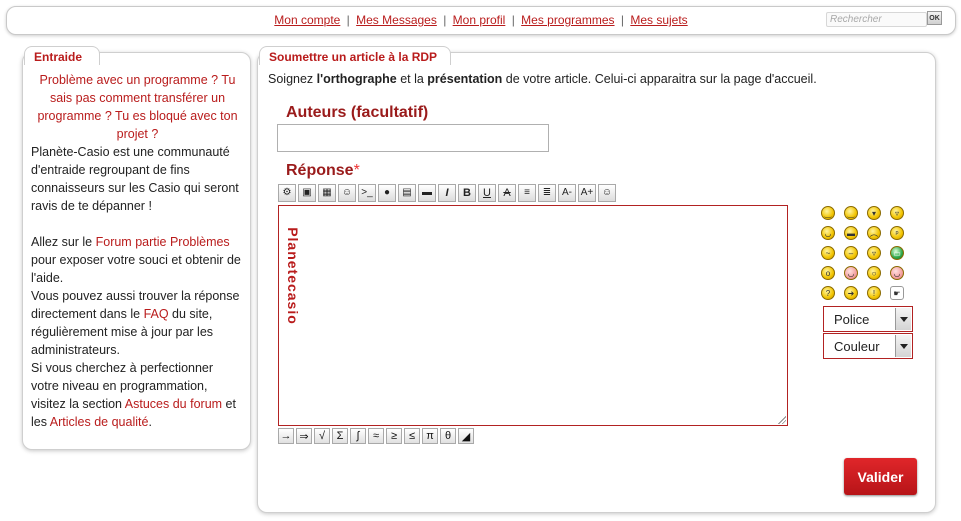  Describe the element at coordinates (307, 20) in the screenshot. I see `nav-mon-compte: Mon compte` at that location.